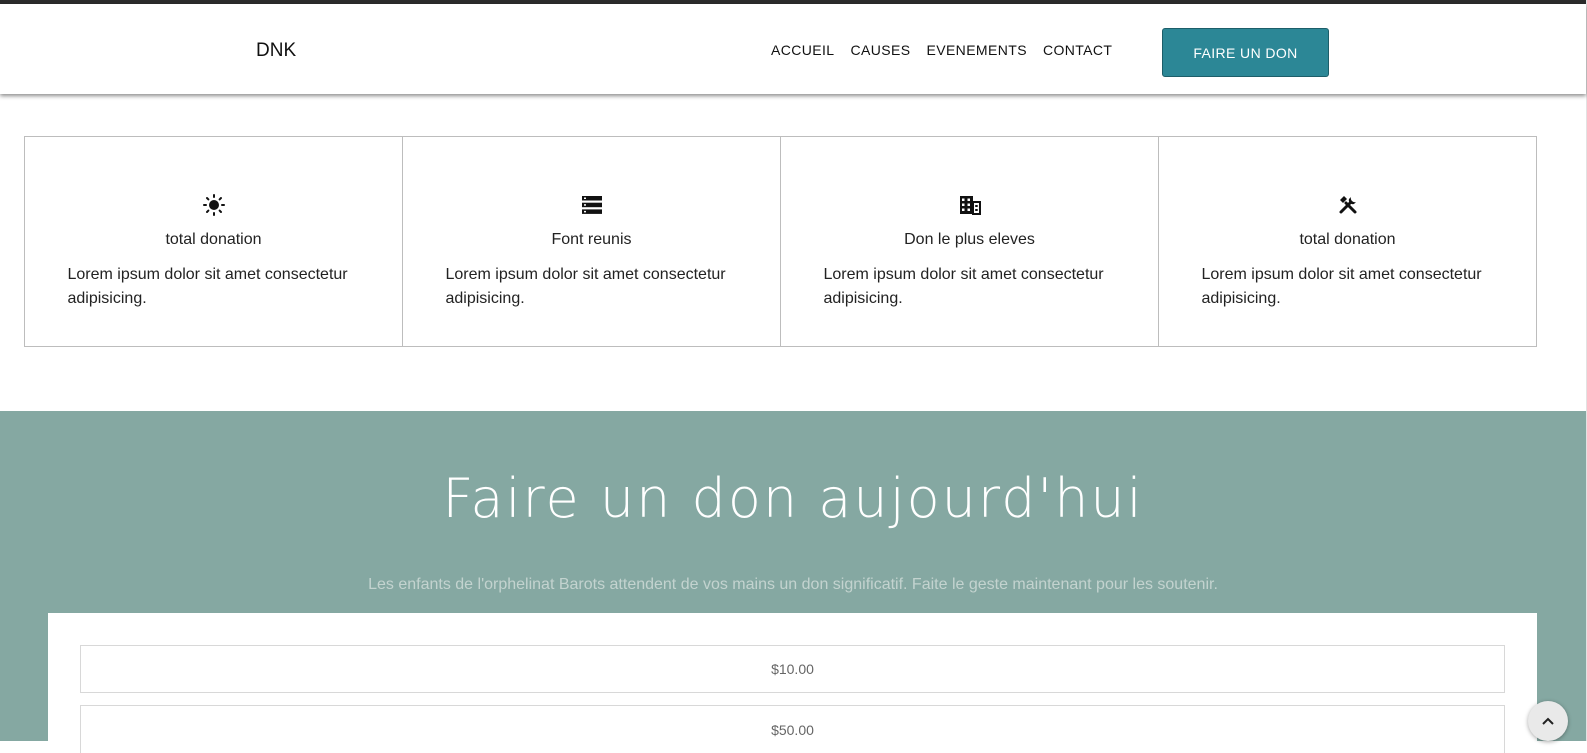  I want to click on amount-option: $10.00, so click(792, 669).